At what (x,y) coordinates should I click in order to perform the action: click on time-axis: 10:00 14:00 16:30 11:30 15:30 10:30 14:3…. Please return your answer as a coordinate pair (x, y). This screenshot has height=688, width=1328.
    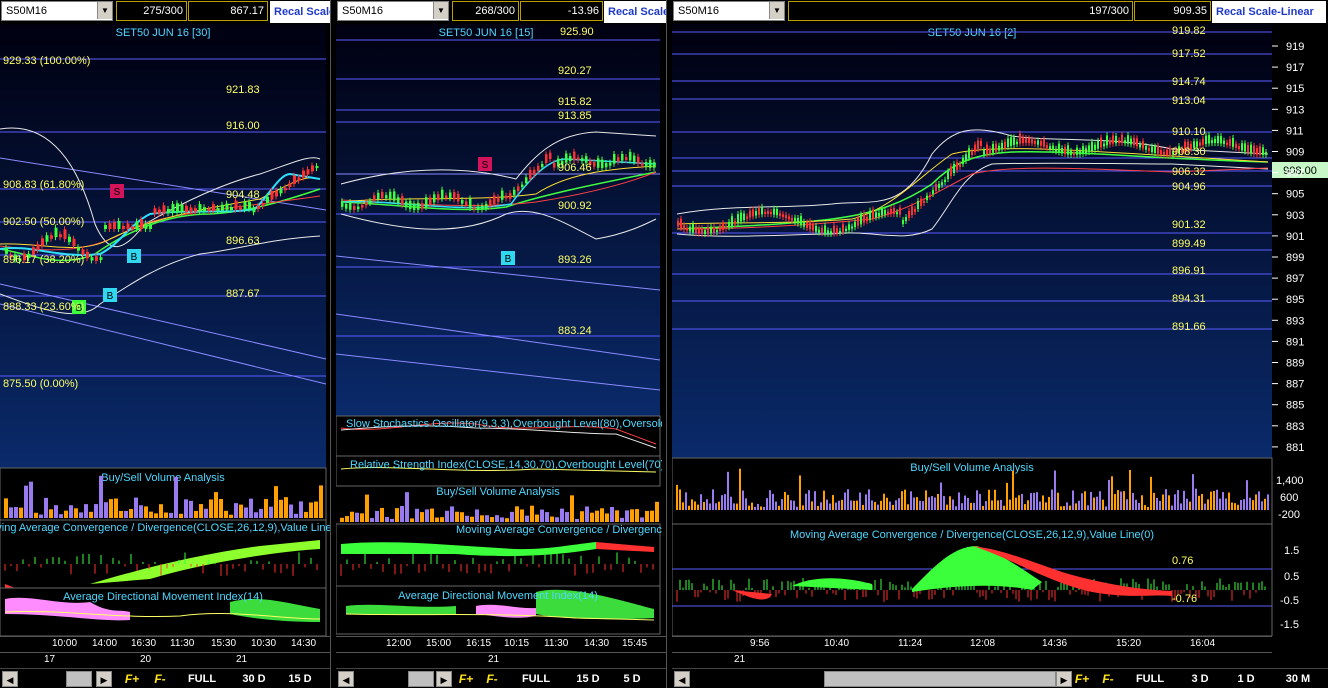
    Looking at the image, I should click on (165, 644).